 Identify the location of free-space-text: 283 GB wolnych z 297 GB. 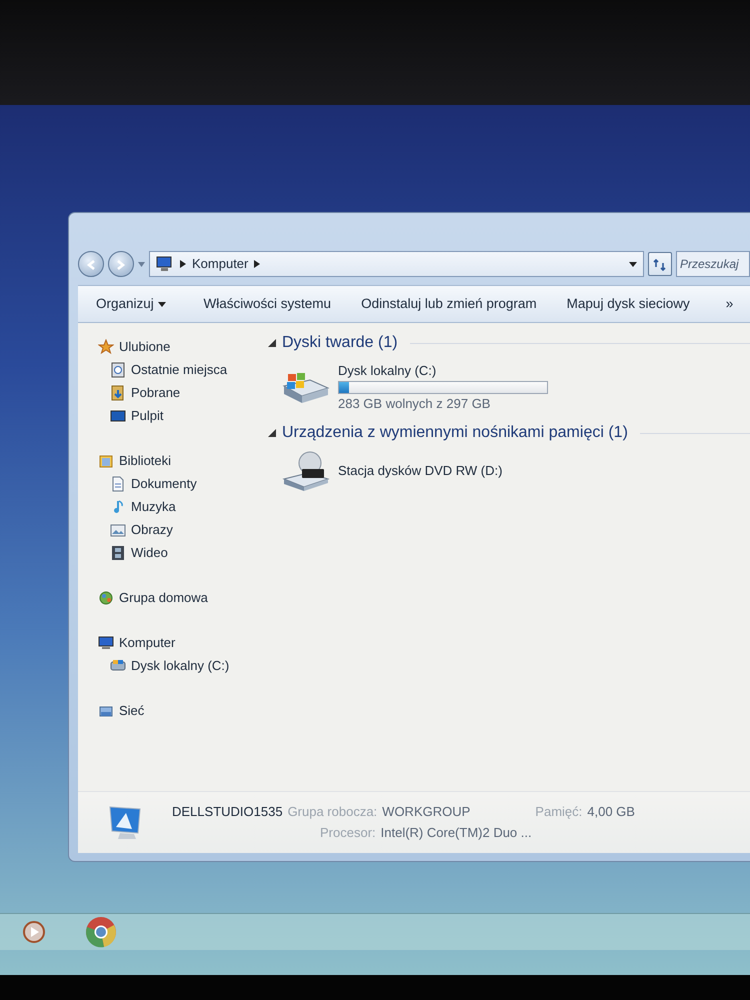
(415, 403).